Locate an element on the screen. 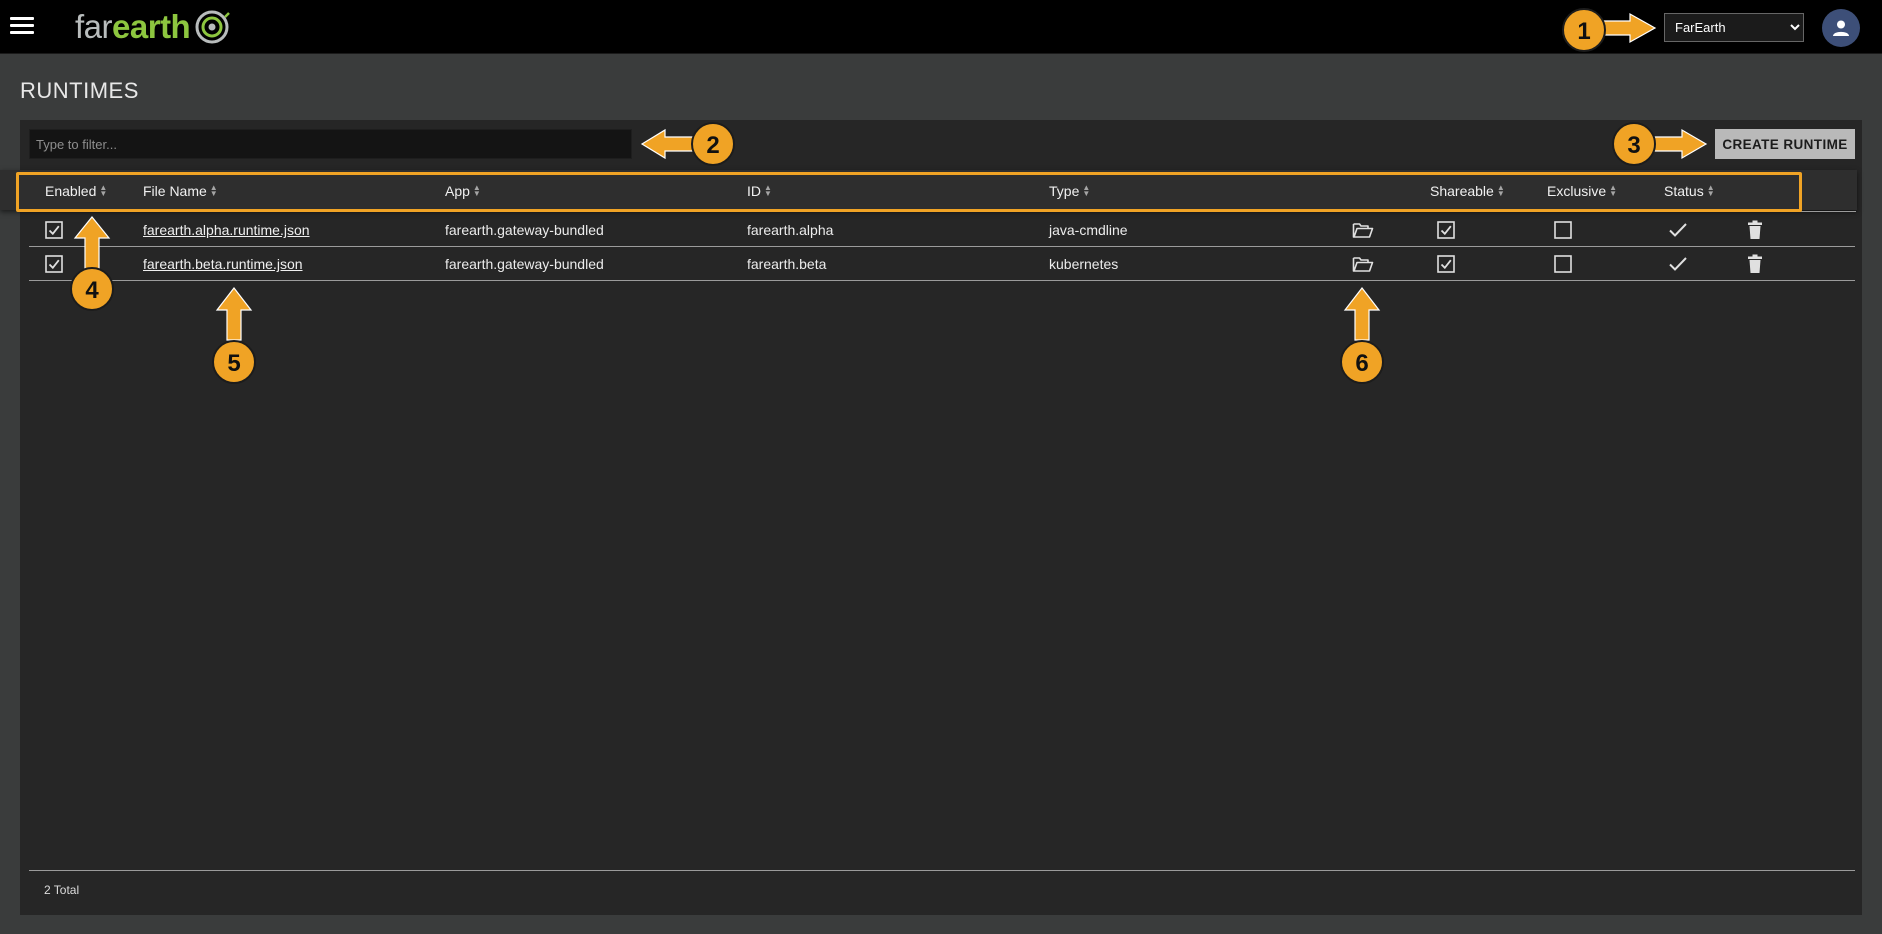 The image size is (1882, 934). logo-text-far: far is located at coordinates (94, 26).